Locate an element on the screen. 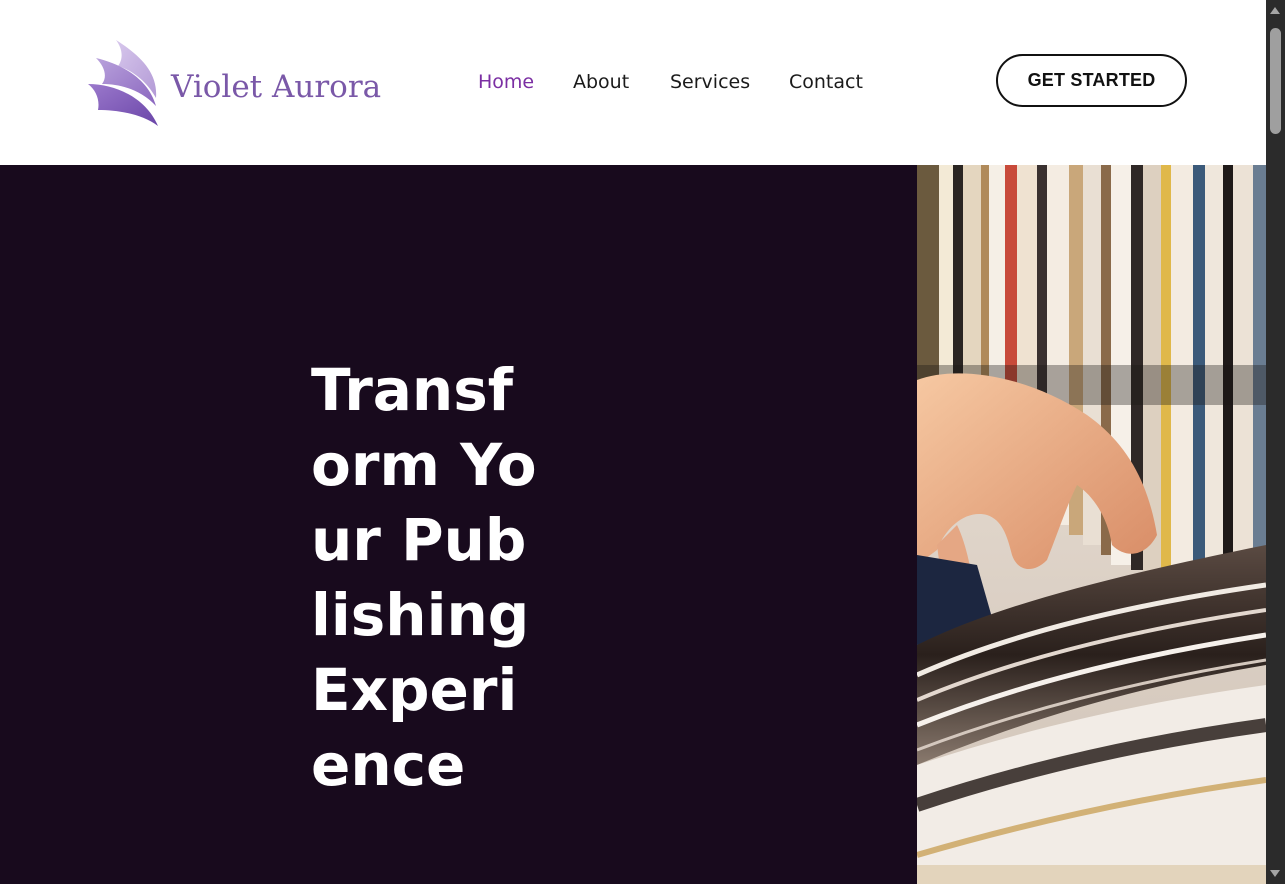  scroll-up-arrow-icon is located at coordinates (1275, 10).